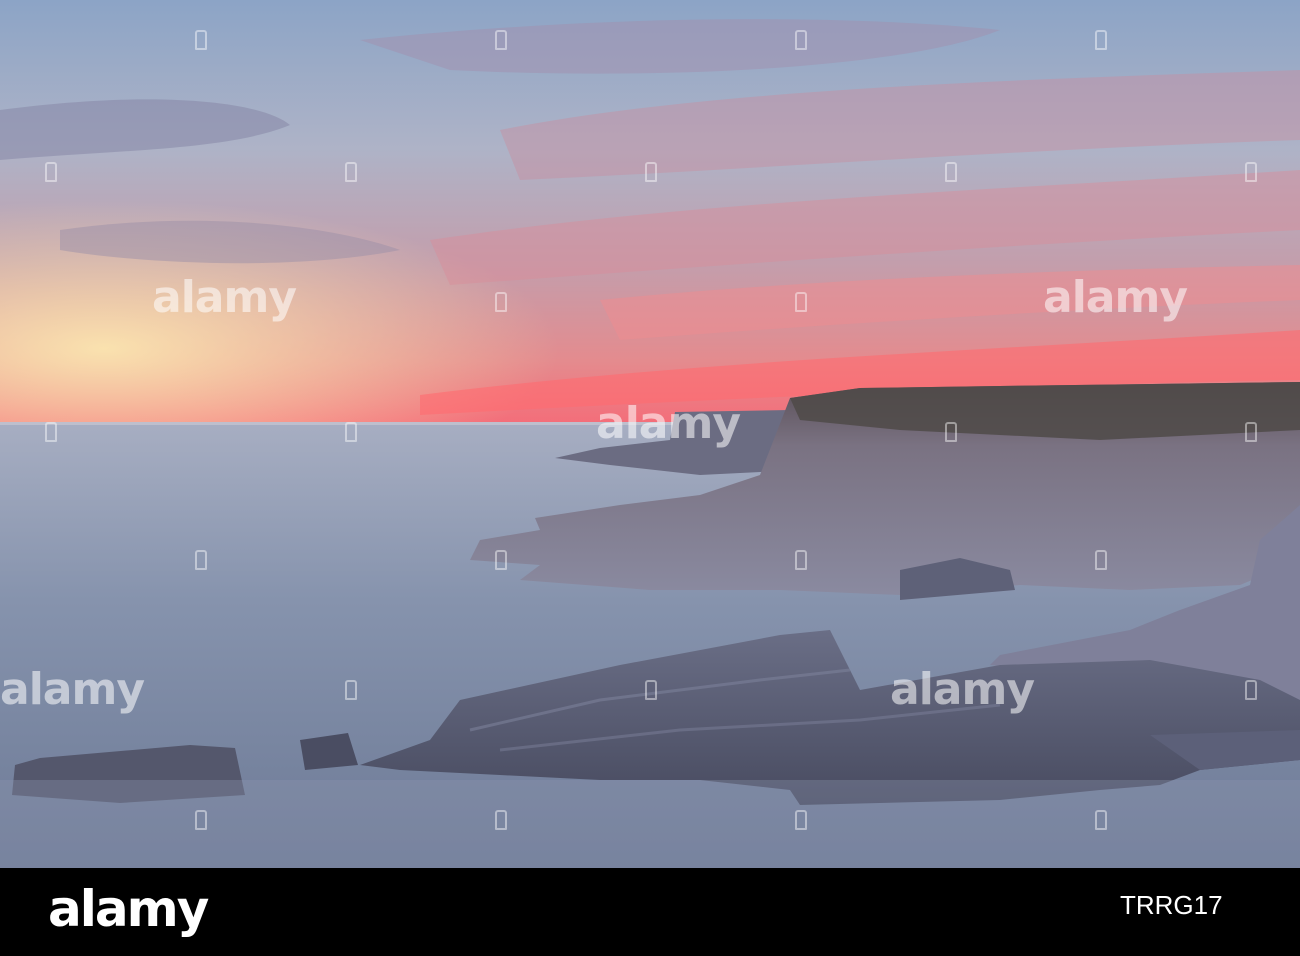 Image resolution: width=1300 pixels, height=956 pixels. Describe the element at coordinates (650, 912) in the screenshot. I see `watermark-footer: alamy TRRG17` at that location.